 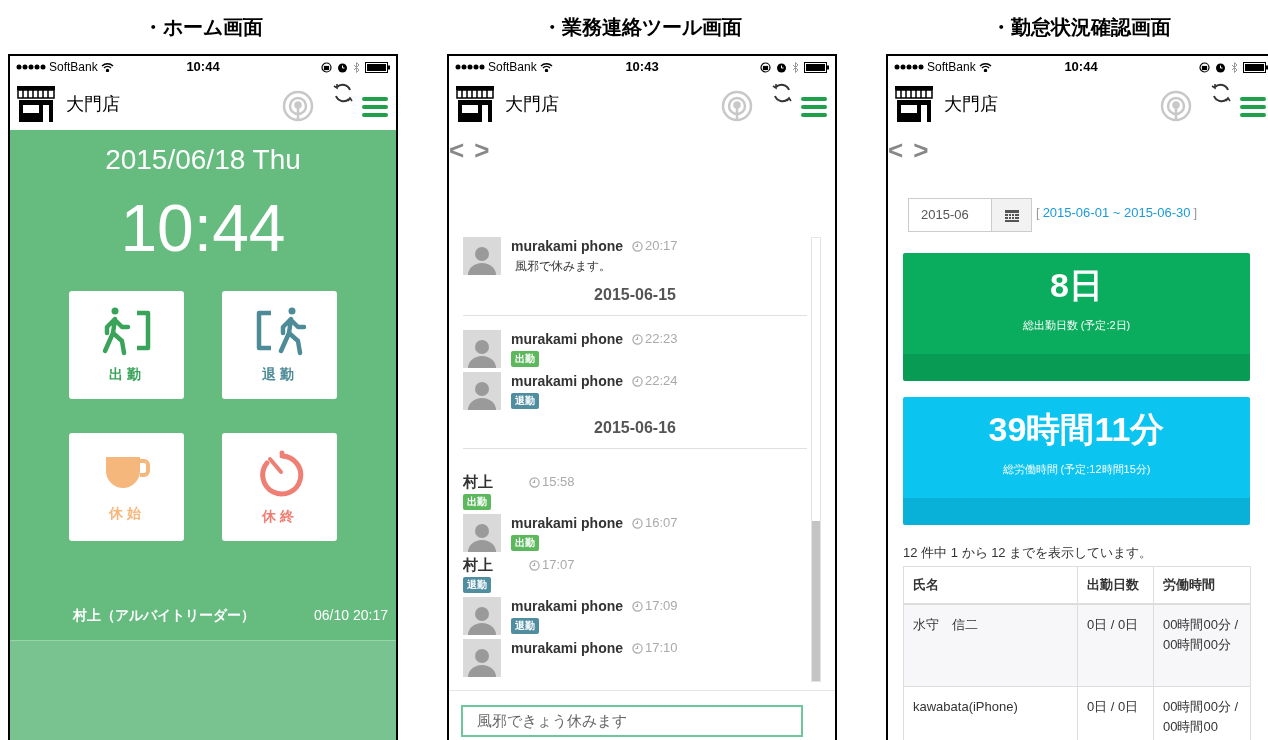 I want to click on break-end-button: 休終, so click(x=279, y=487).